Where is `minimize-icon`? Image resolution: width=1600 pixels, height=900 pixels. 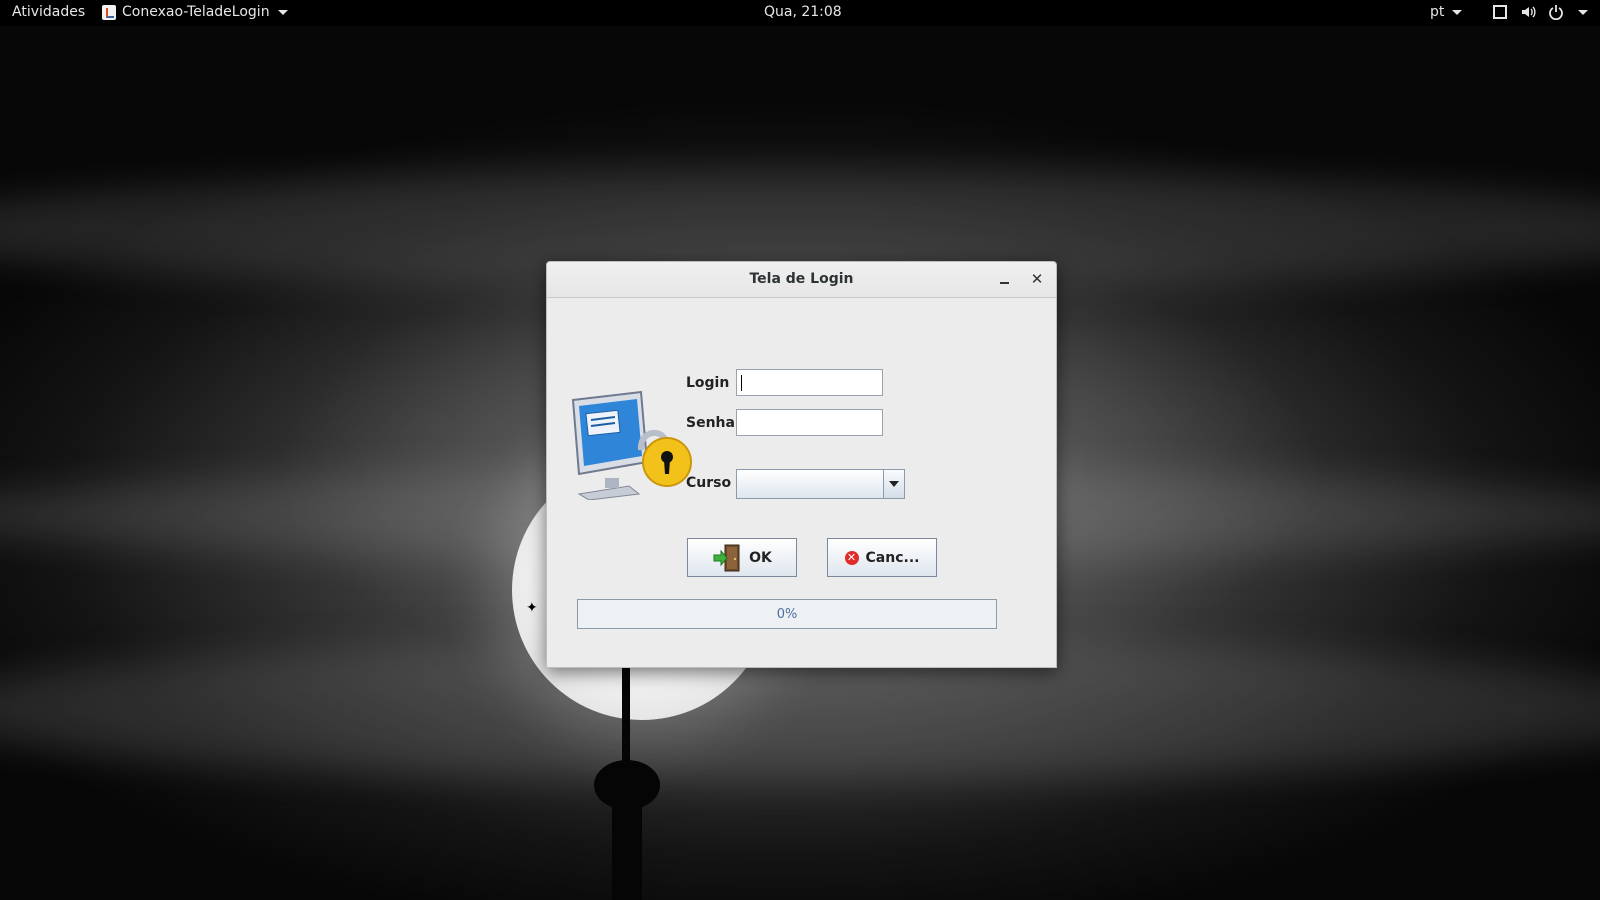
minimize-icon is located at coordinates (1004, 282).